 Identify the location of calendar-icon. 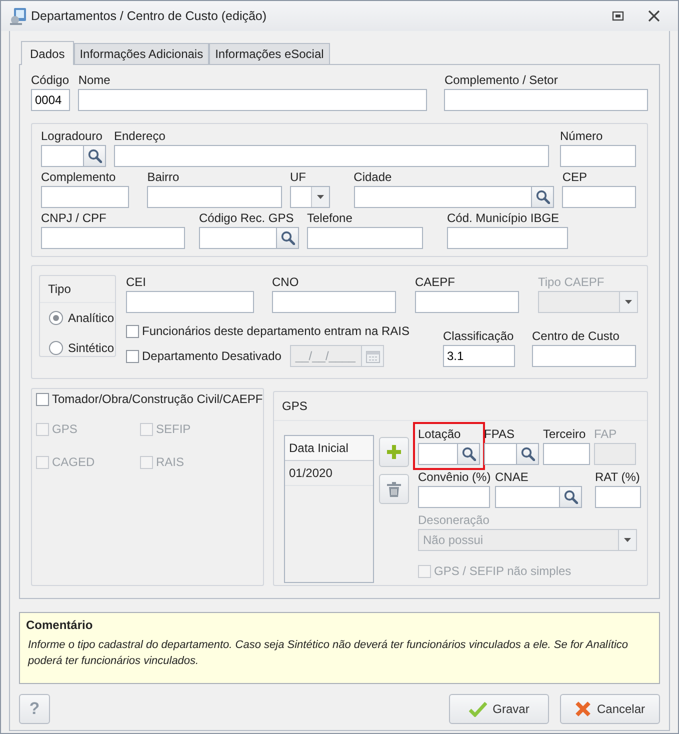
(373, 356).